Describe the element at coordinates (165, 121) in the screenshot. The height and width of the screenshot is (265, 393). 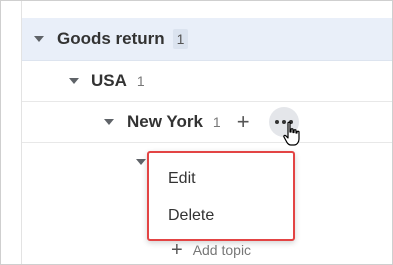
I see `tree-label-new-york: New York` at that location.